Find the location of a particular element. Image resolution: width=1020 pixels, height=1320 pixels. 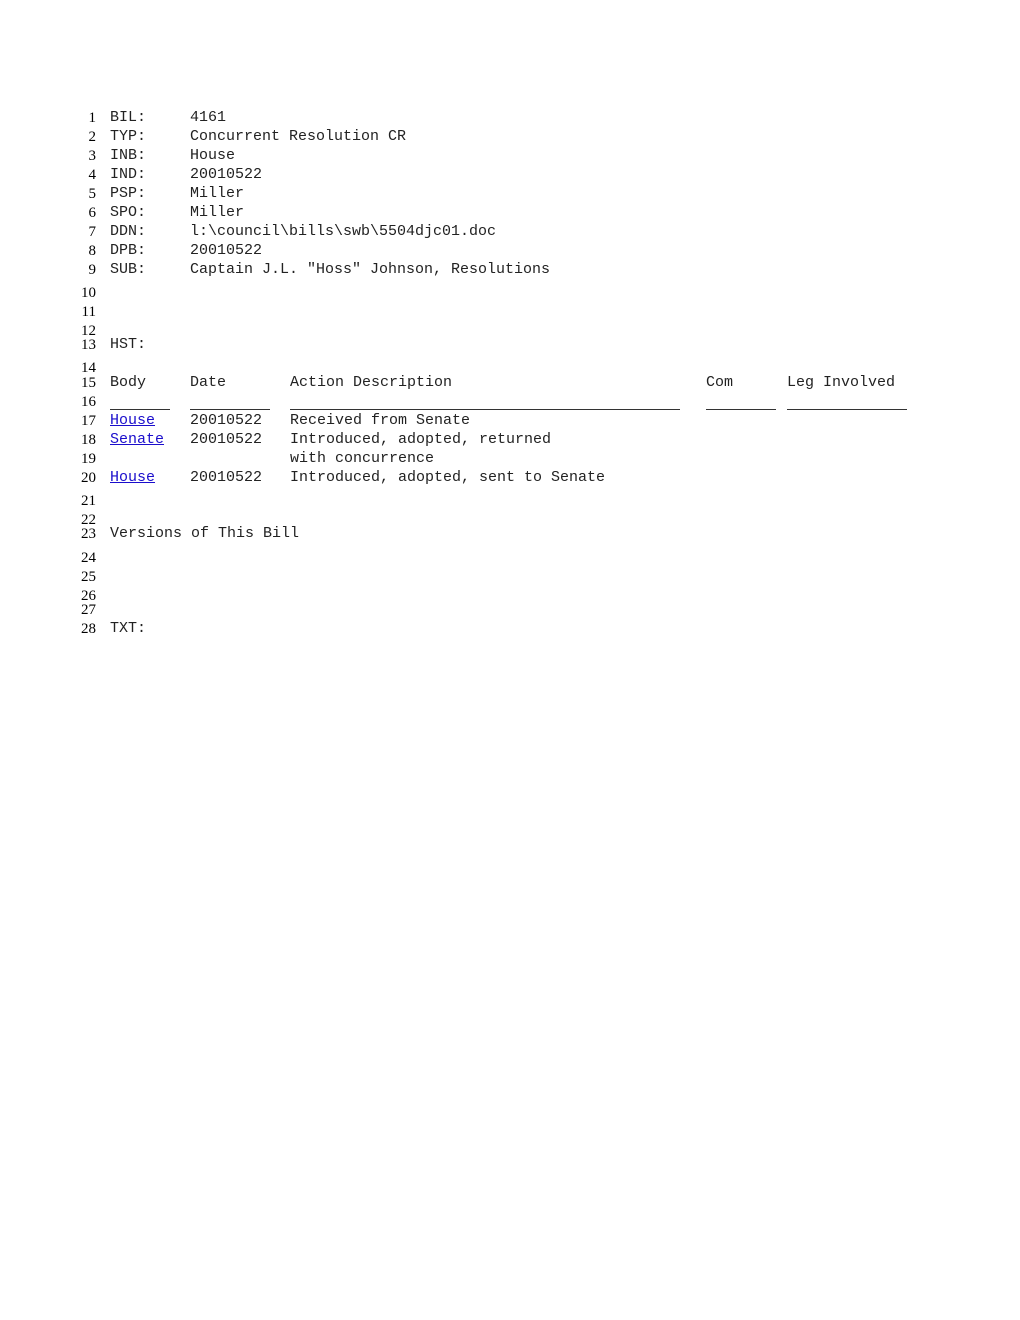

field-label: PSP: is located at coordinates (128, 193).